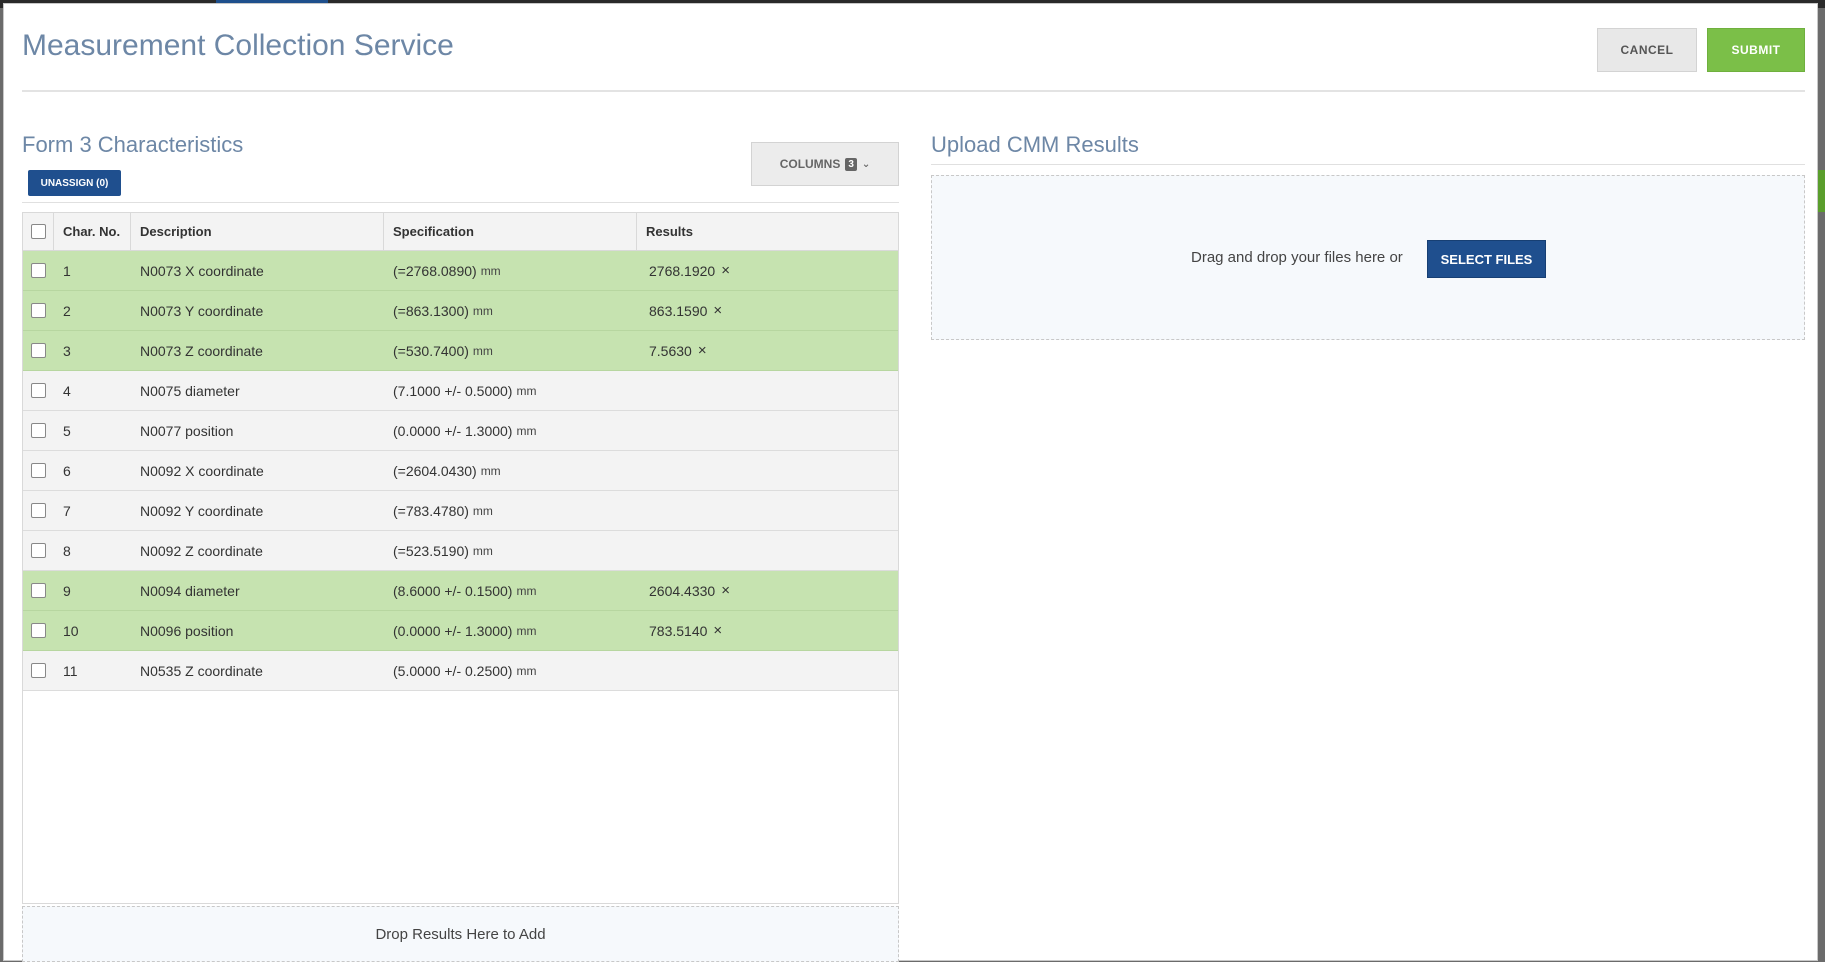 Image resolution: width=1825 pixels, height=962 pixels. What do you see at coordinates (767, 270) in the screenshot?
I see `results-cell: 2768.1920 ×` at bounding box center [767, 270].